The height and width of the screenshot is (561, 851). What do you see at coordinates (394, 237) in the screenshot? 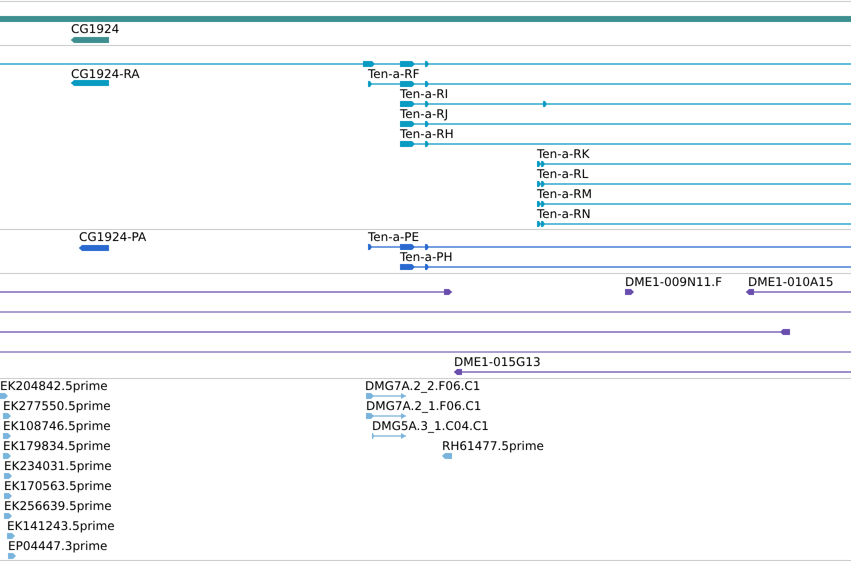
I see `feature-label: Ten-a-PE` at bounding box center [394, 237].